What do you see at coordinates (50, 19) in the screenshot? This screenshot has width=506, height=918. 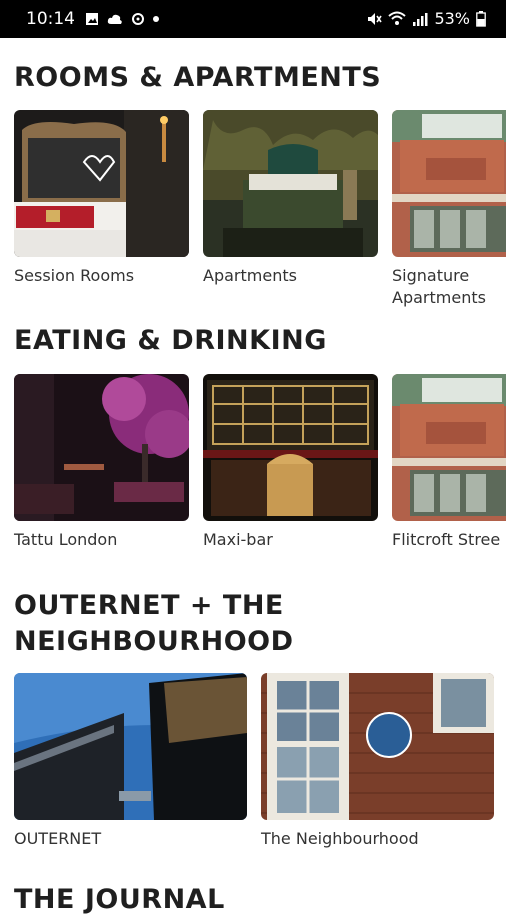 I see `clock: 10:14` at bounding box center [50, 19].